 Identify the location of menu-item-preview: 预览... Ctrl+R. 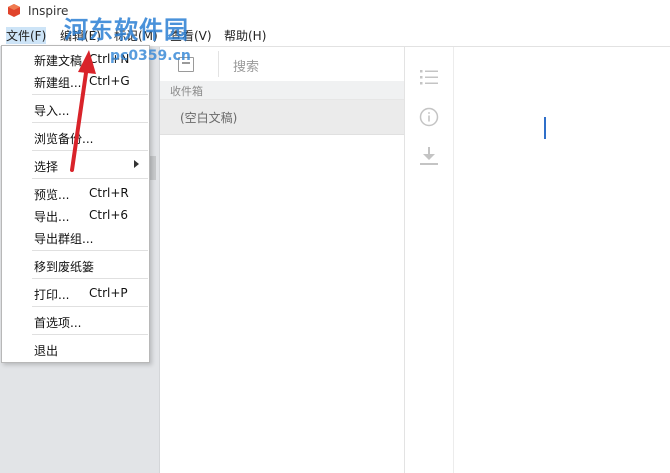
(75, 193).